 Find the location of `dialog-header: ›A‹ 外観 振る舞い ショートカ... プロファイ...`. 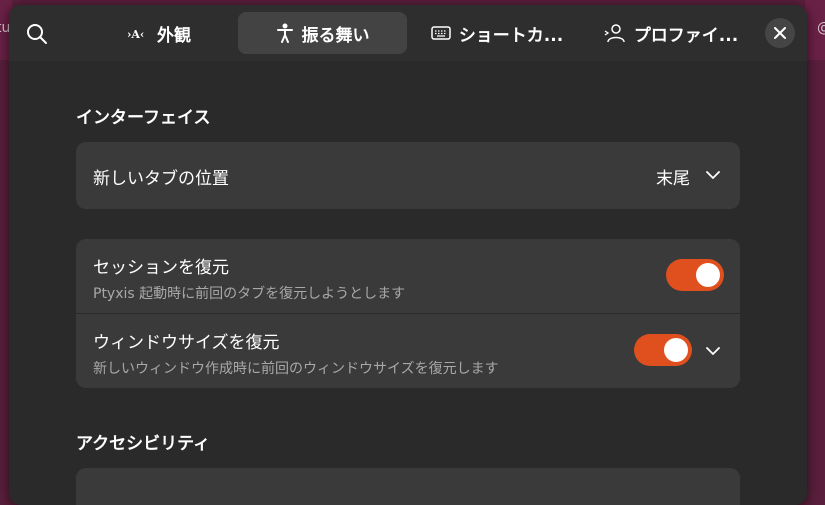

dialog-header: ›A‹ 外観 振る舞い ショートカ... プロファイ... is located at coordinates (408, 33).